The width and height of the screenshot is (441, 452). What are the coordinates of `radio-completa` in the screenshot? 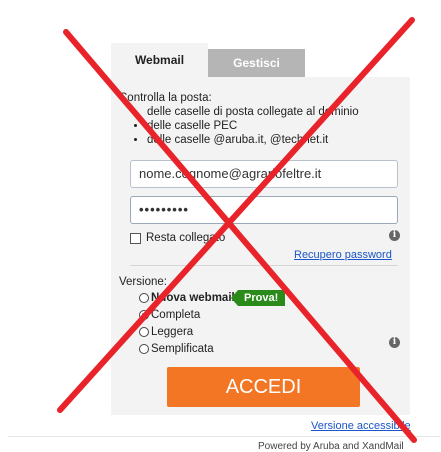 It's located at (144, 315).